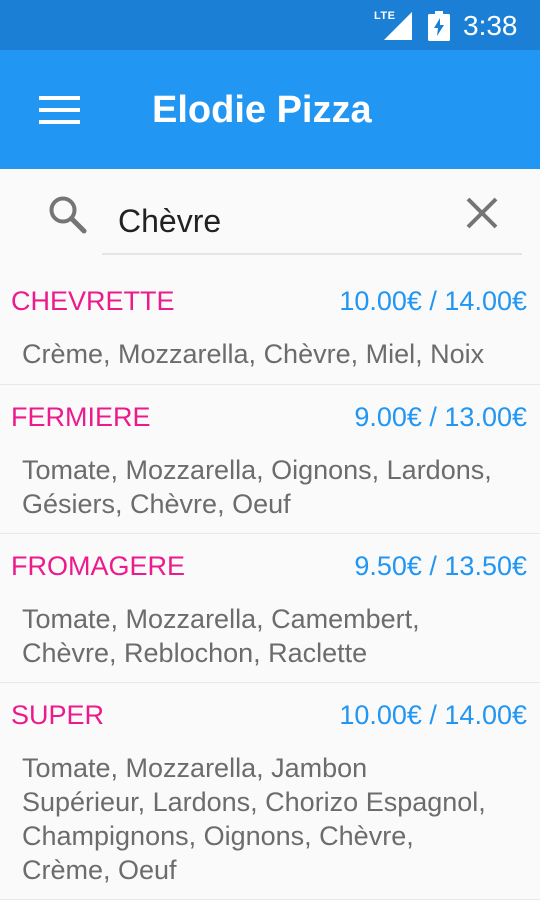 The image size is (540, 900). Describe the element at coordinates (221, 619) in the screenshot. I see `ingredients-line: Tomate, Mozzarella, Camembert,` at that location.